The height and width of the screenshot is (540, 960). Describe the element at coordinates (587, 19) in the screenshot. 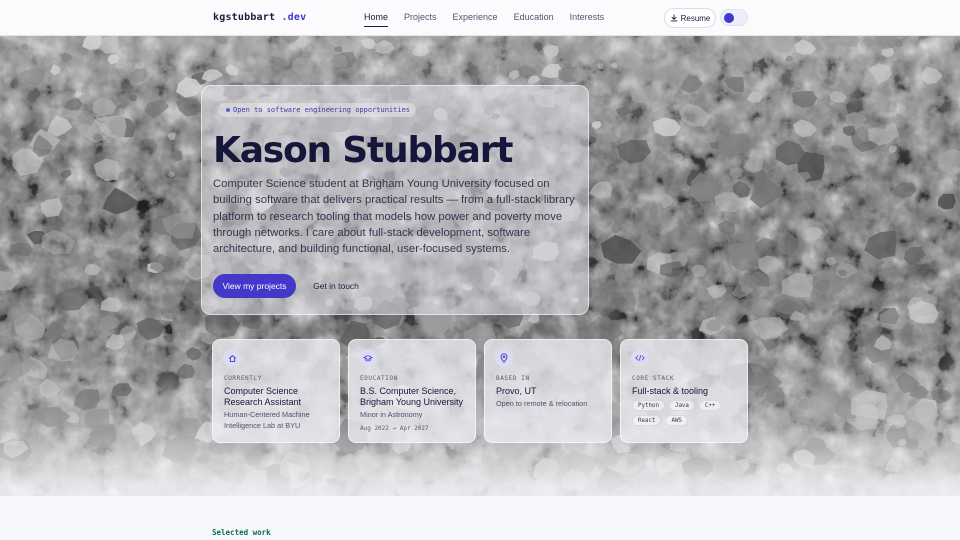

I see `nav-link-interests: Interests` at that location.